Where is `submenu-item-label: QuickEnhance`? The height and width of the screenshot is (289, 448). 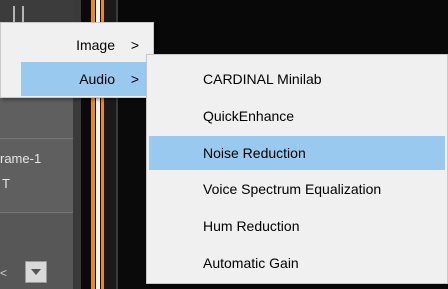 submenu-item-label: QuickEnhance is located at coordinates (249, 116).